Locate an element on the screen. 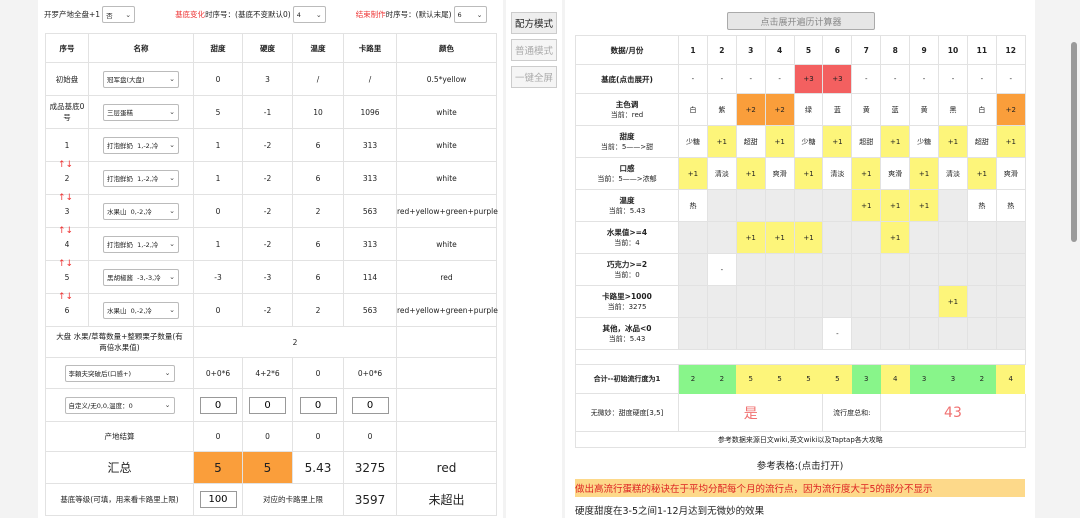 This screenshot has height=518, width=1080. month-cell: 爽滑 is located at coordinates (895, 173).